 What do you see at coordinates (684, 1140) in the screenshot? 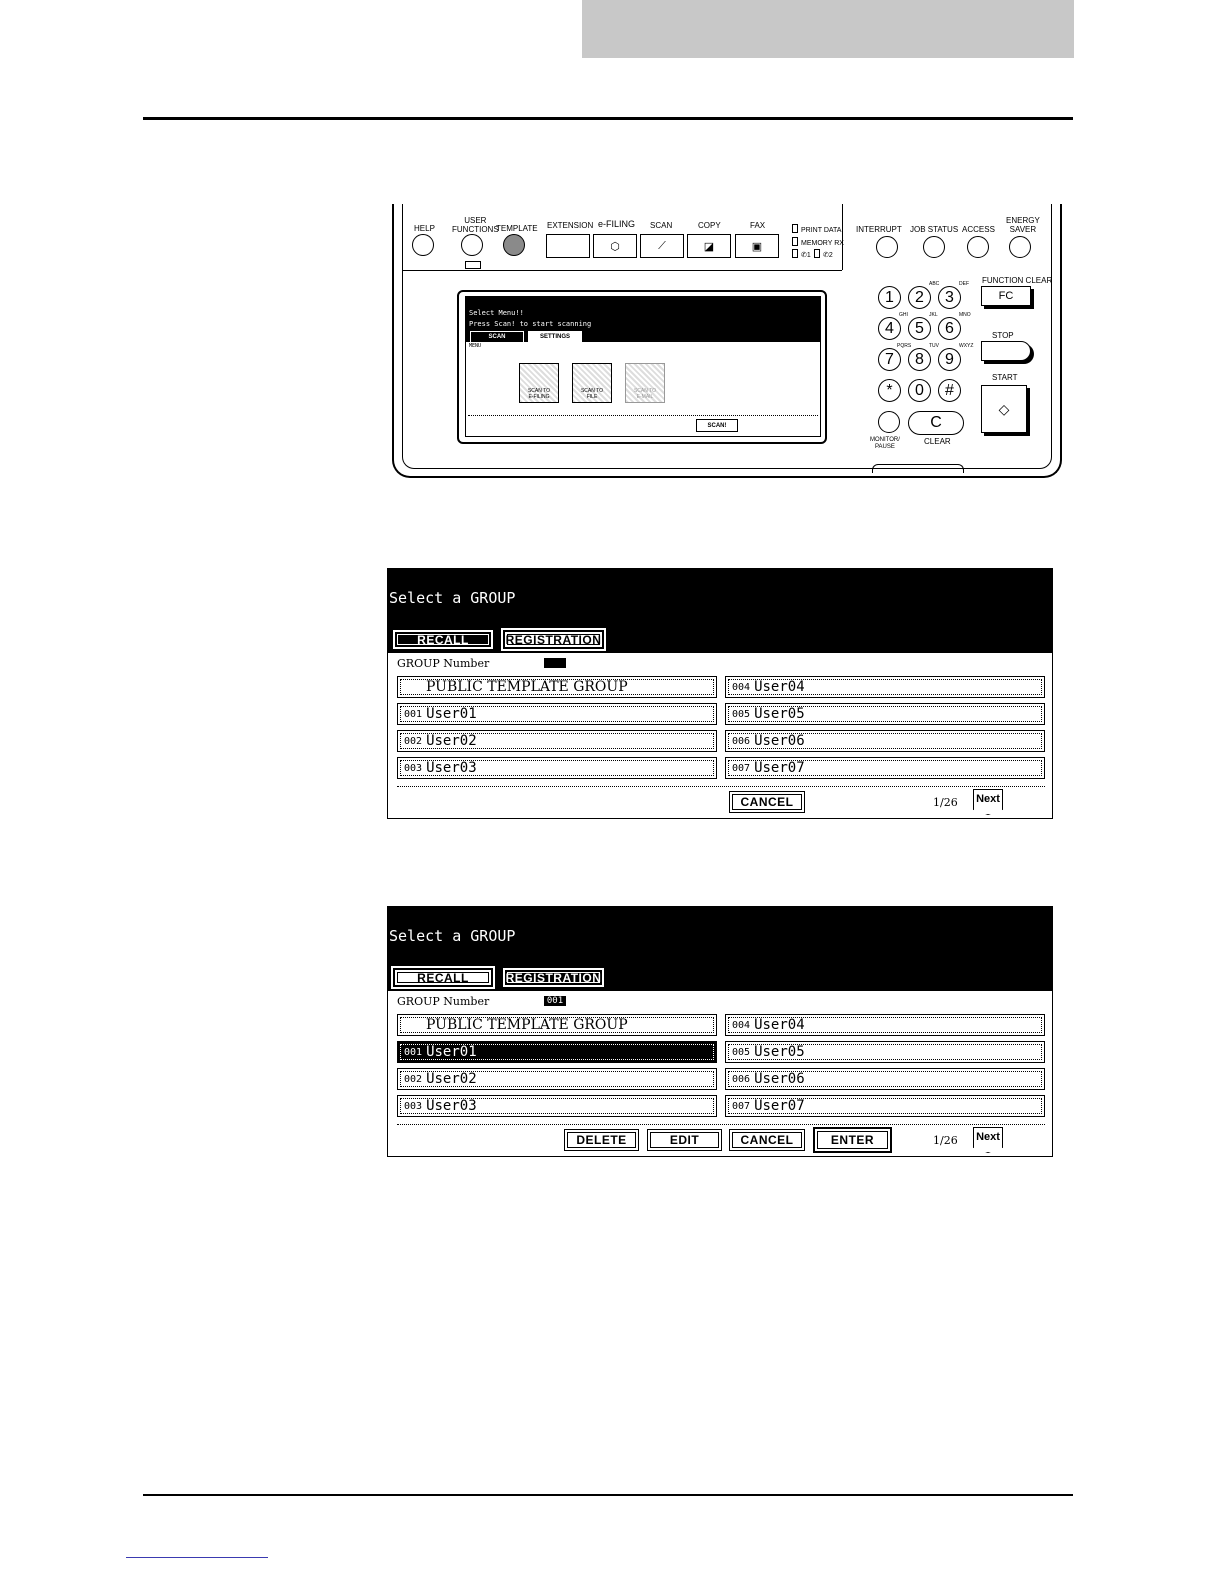
I see `edit-button: EDIT` at bounding box center [684, 1140].